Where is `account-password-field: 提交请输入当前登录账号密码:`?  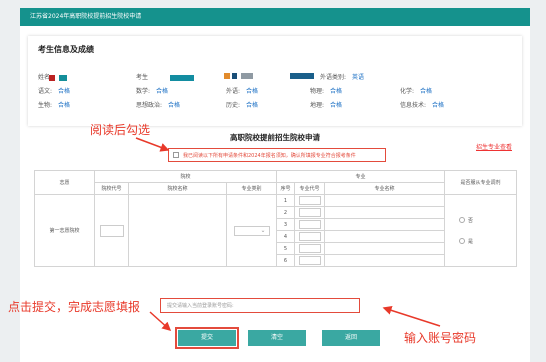 account-password-field: 提交请输入当前登录账号密码: is located at coordinates (260, 305).